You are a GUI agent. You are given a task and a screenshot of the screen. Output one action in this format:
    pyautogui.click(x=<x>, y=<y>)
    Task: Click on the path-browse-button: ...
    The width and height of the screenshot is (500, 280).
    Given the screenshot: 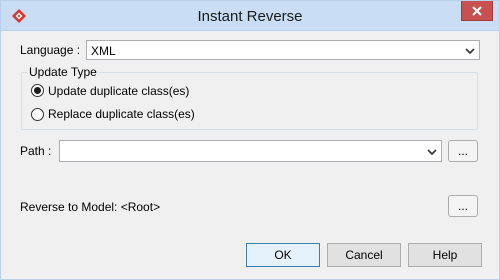 What is the action you would take?
    pyautogui.click(x=463, y=151)
    